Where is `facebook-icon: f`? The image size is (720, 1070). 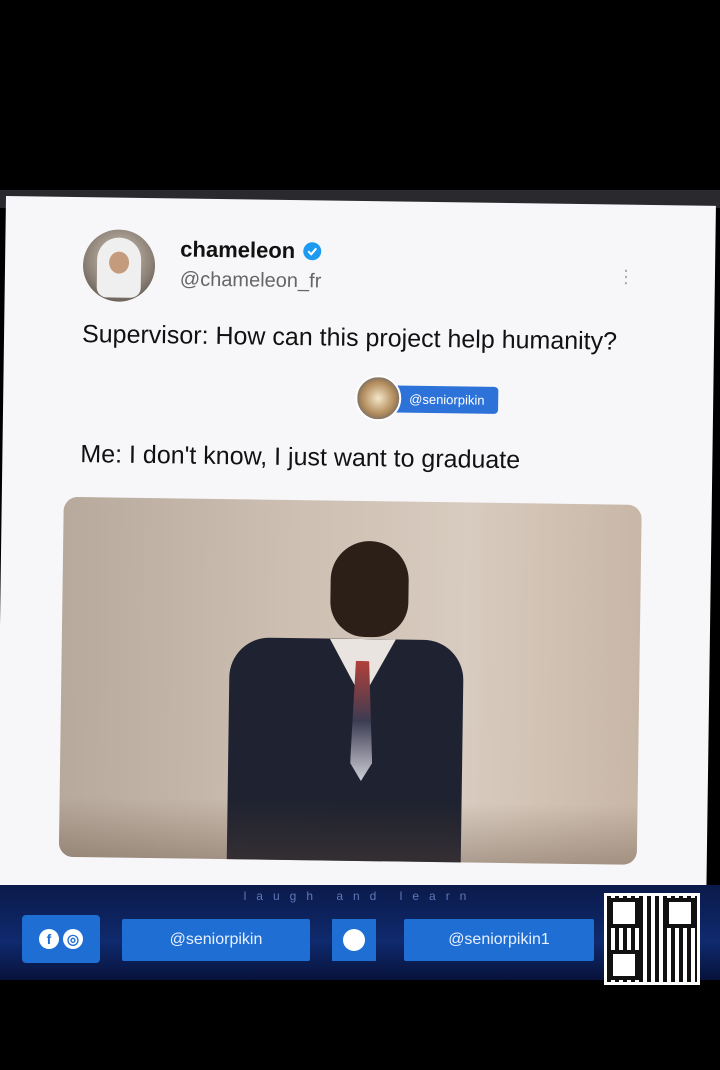
facebook-icon: f is located at coordinates (49, 939).